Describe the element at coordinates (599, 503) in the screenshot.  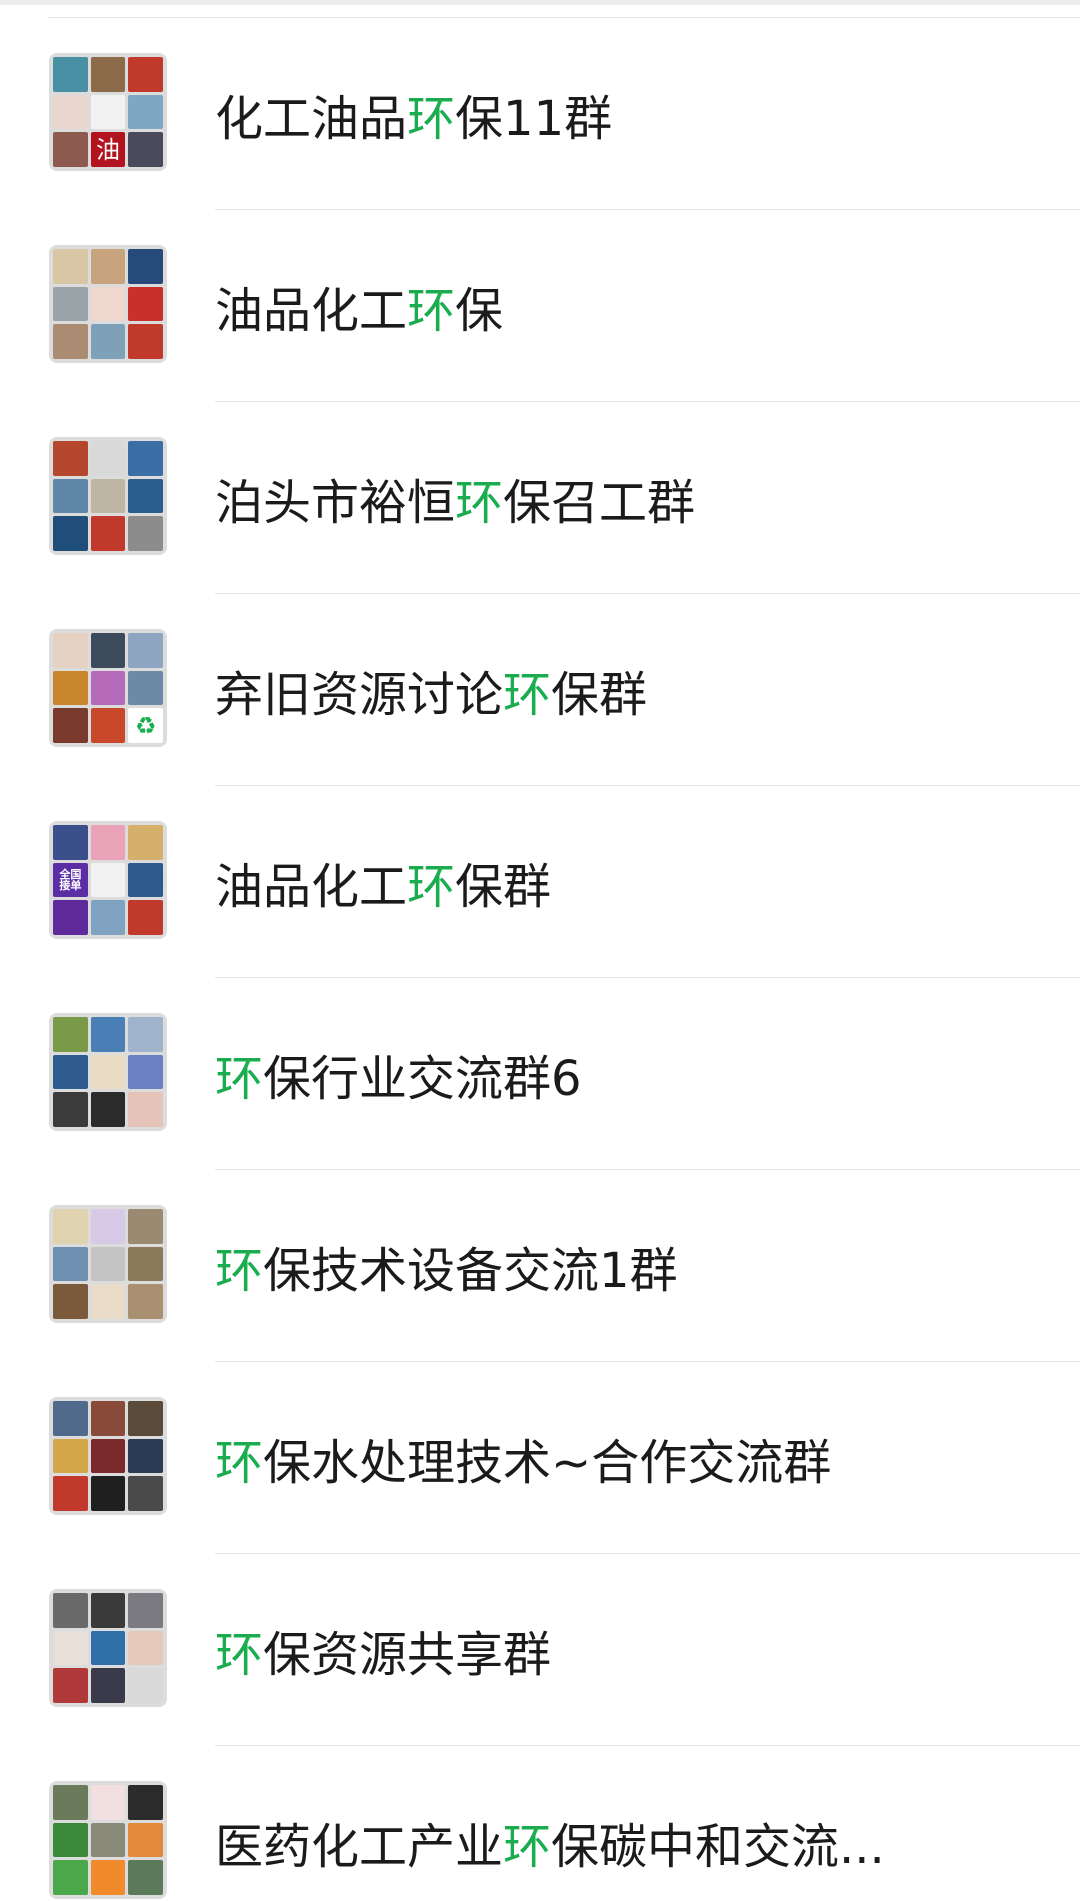
I see `group-name-suffix: 保召工群` at that location.